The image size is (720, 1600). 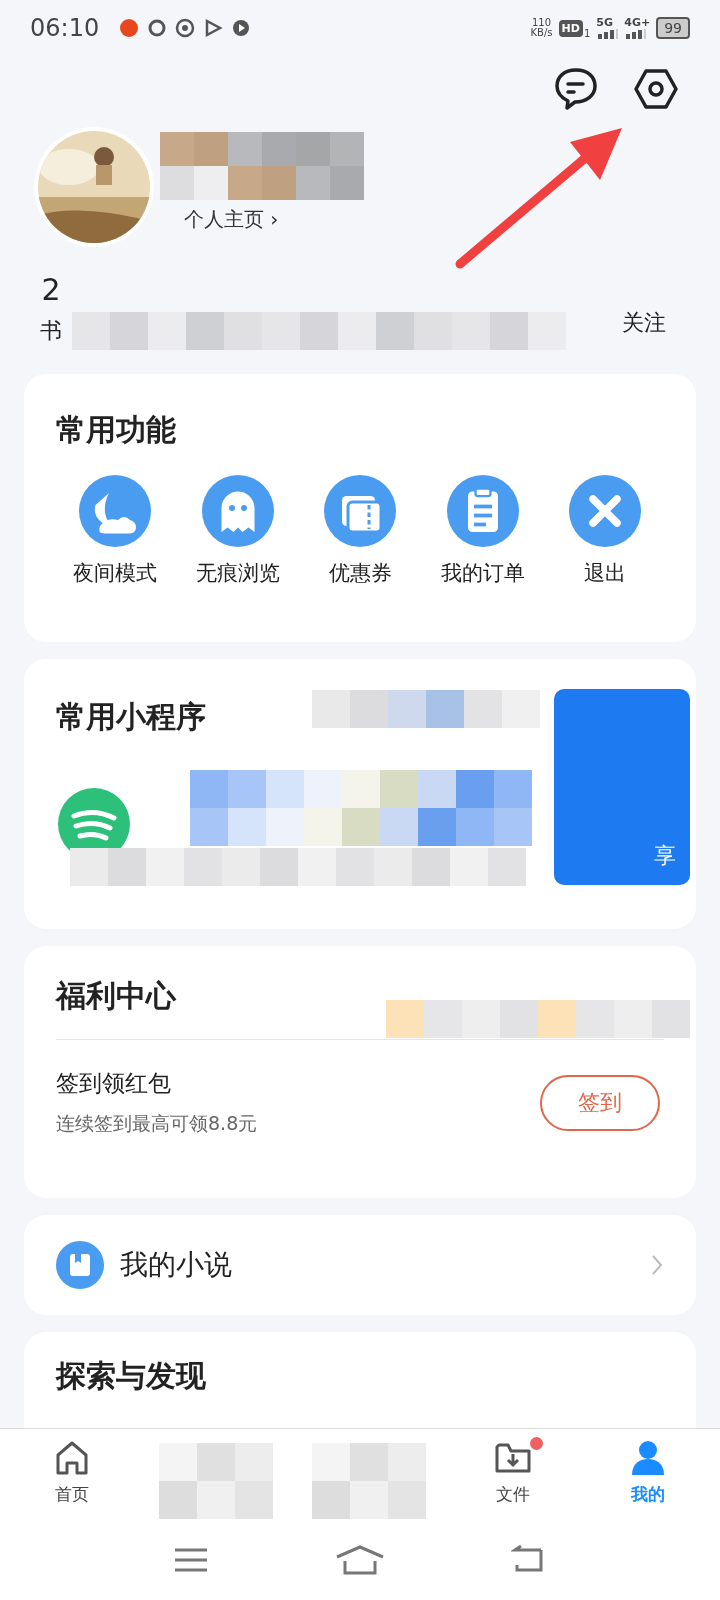 I want to click on book-icon, so click(x=80, y=1265).